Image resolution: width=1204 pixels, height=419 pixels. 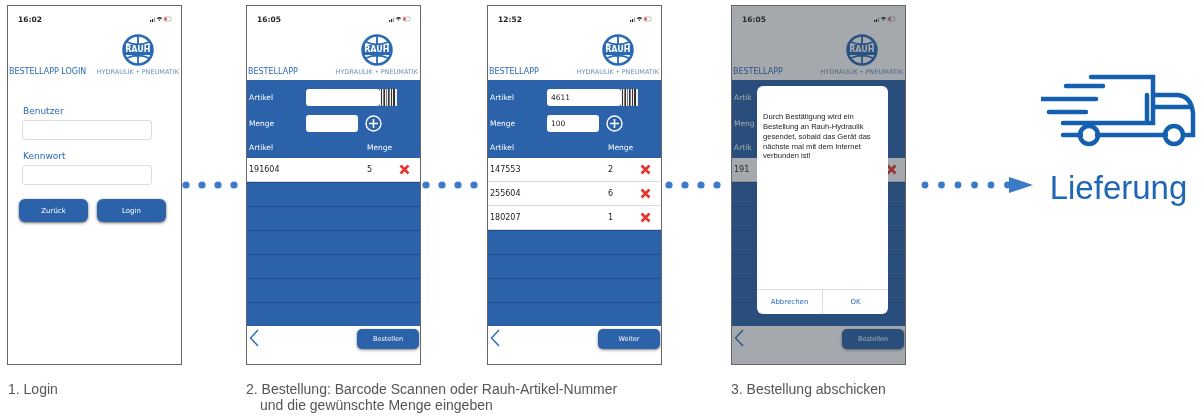 What do you see at coordinates (809, 390) in the screenshot?
I see `step-caption: 3. Bestellung abschicken` at bounding box center [809, 390].